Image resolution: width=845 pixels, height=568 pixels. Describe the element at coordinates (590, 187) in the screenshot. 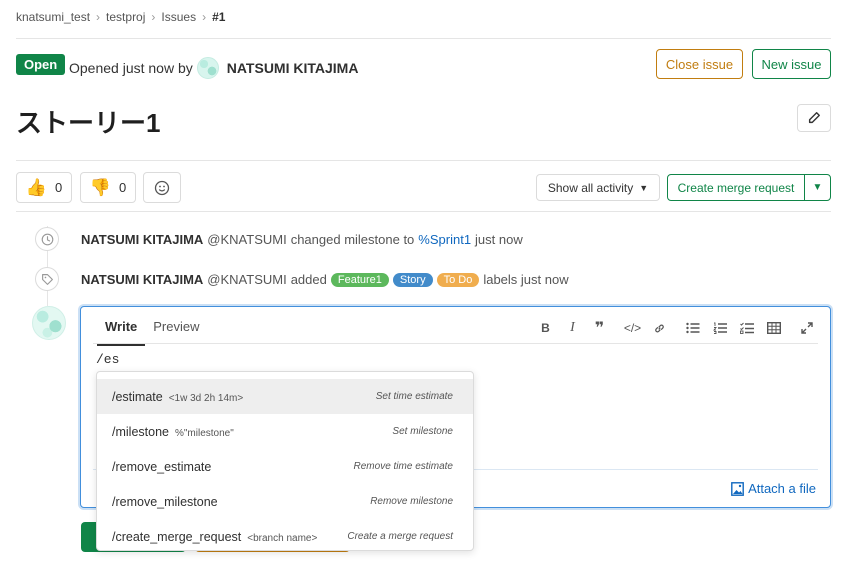

I see `show-all-activity-label: Show all activity` at that location.